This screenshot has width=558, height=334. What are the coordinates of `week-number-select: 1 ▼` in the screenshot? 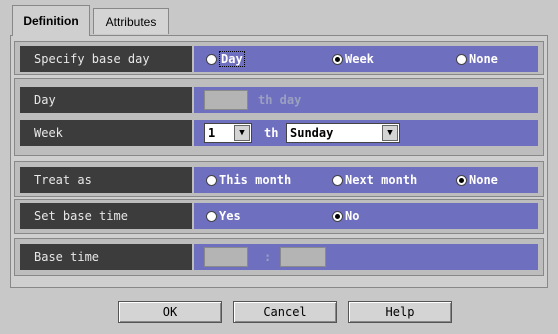 It's located at (228, 133).